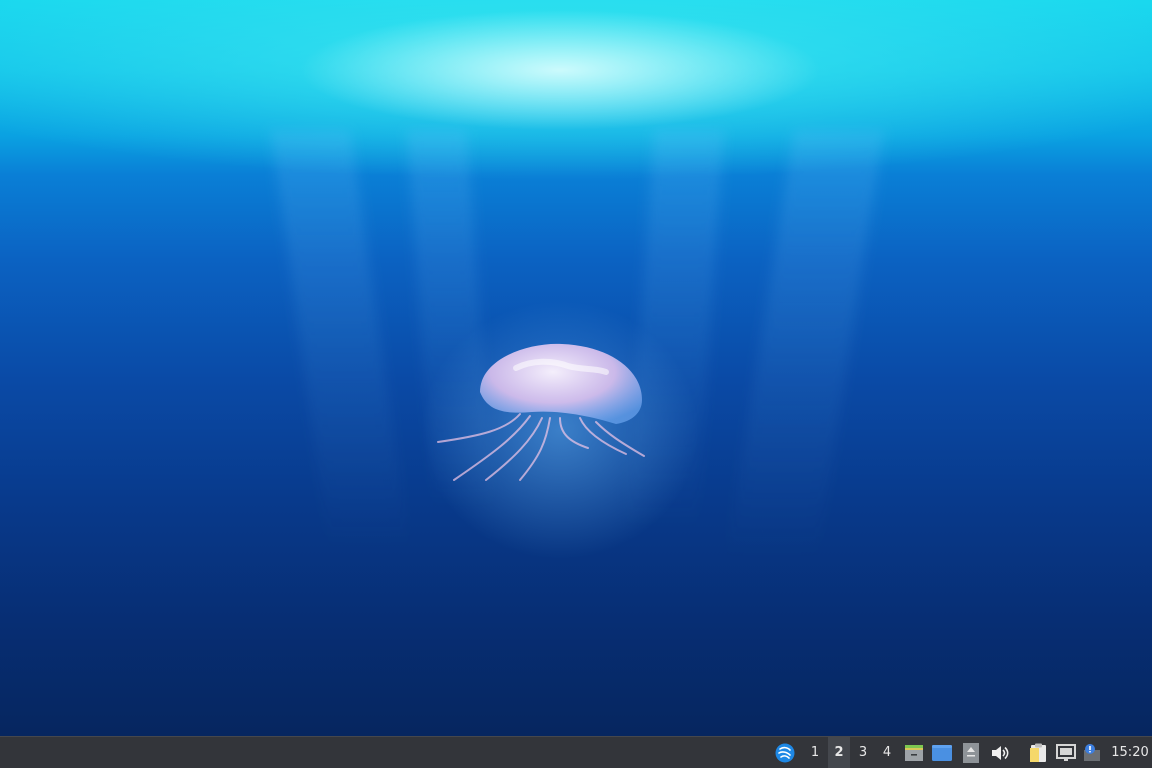  I want to click on notification-icon, so click(1092, 752).